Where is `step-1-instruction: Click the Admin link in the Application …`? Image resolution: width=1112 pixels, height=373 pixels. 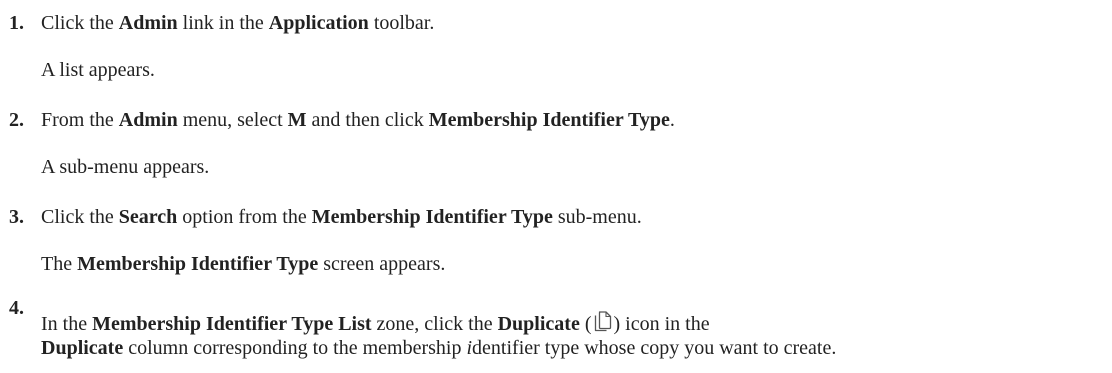 step-1-instruction: Click the Admin link in the Application … is located at coordinates (238, 23).